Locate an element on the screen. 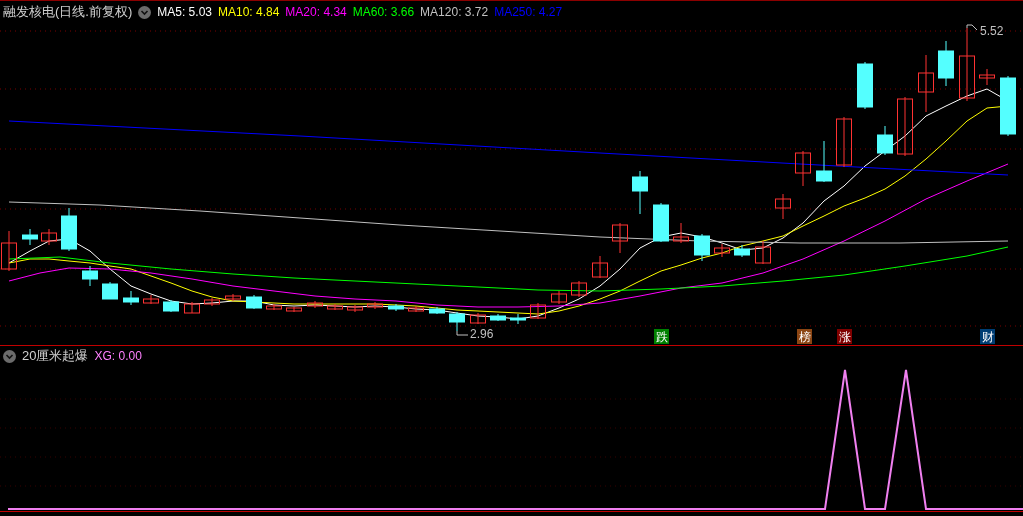  low-price-marker is located at coordinates (462, 333).